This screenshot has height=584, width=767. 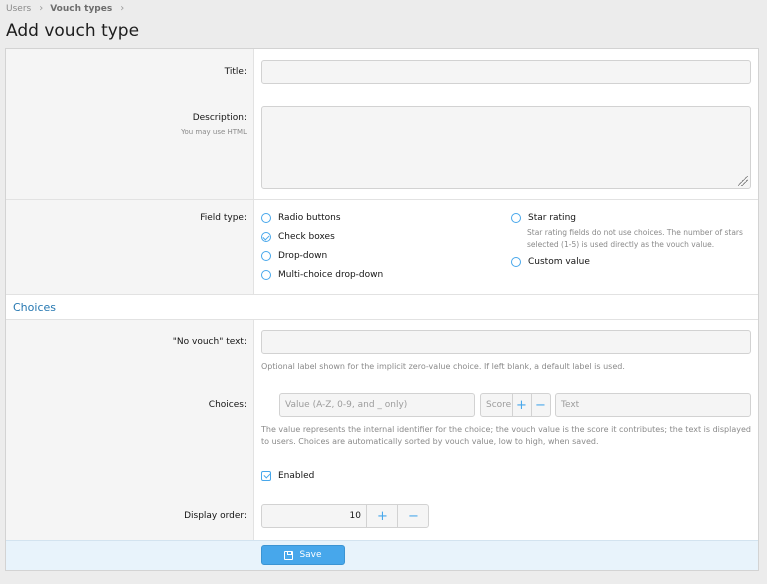 I want to click on resize-handle-icon, so click(x=743, y=181).